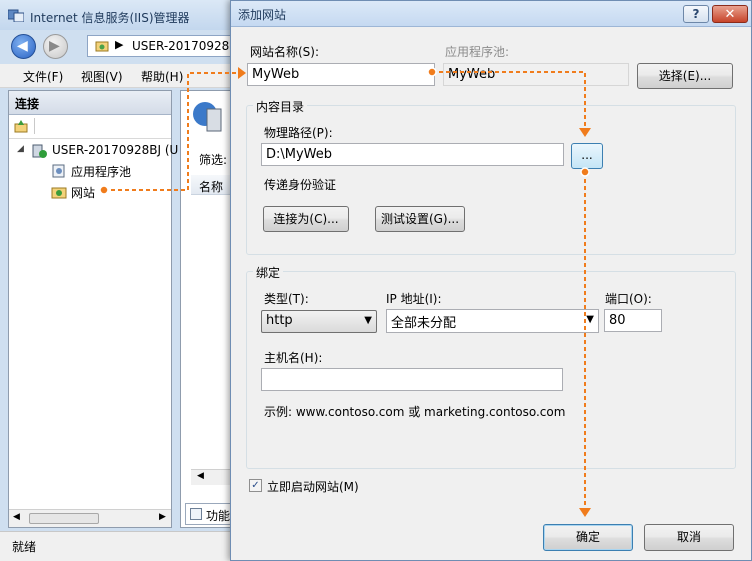 This screenshot has width=752, height=561. Describe the element at coordinates (492, 321) in the screenshot. I see `ip-address-combo: 全部未分配 ▼` at that location.